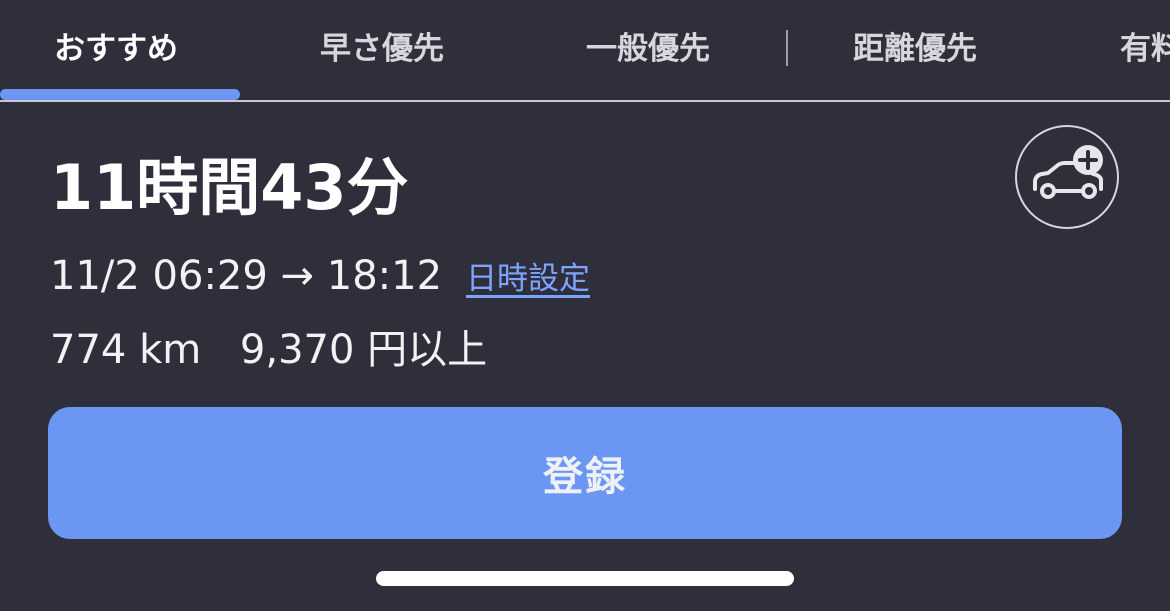  Describe the element at coordinates (120, 94) in the screenshot. I see `active-tab-indicator` at that location.